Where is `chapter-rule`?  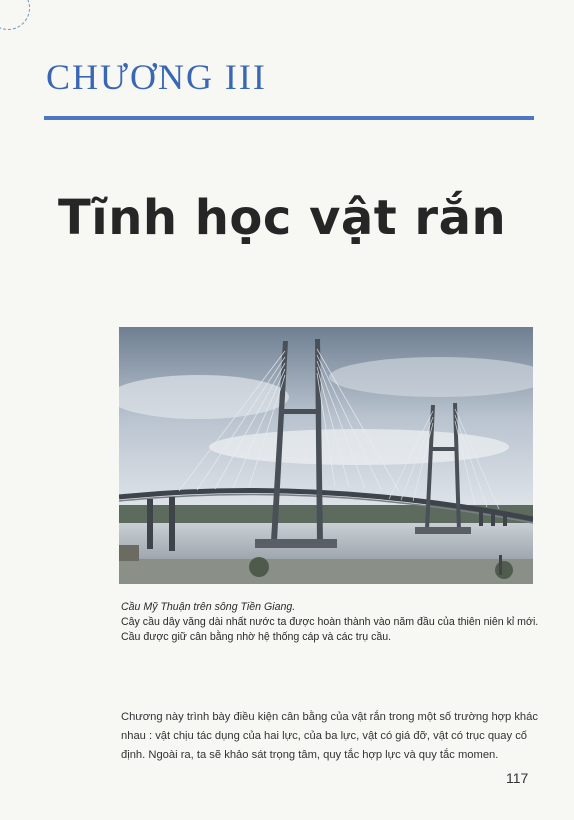 chapter-rule is located at coordinates (289, 118).